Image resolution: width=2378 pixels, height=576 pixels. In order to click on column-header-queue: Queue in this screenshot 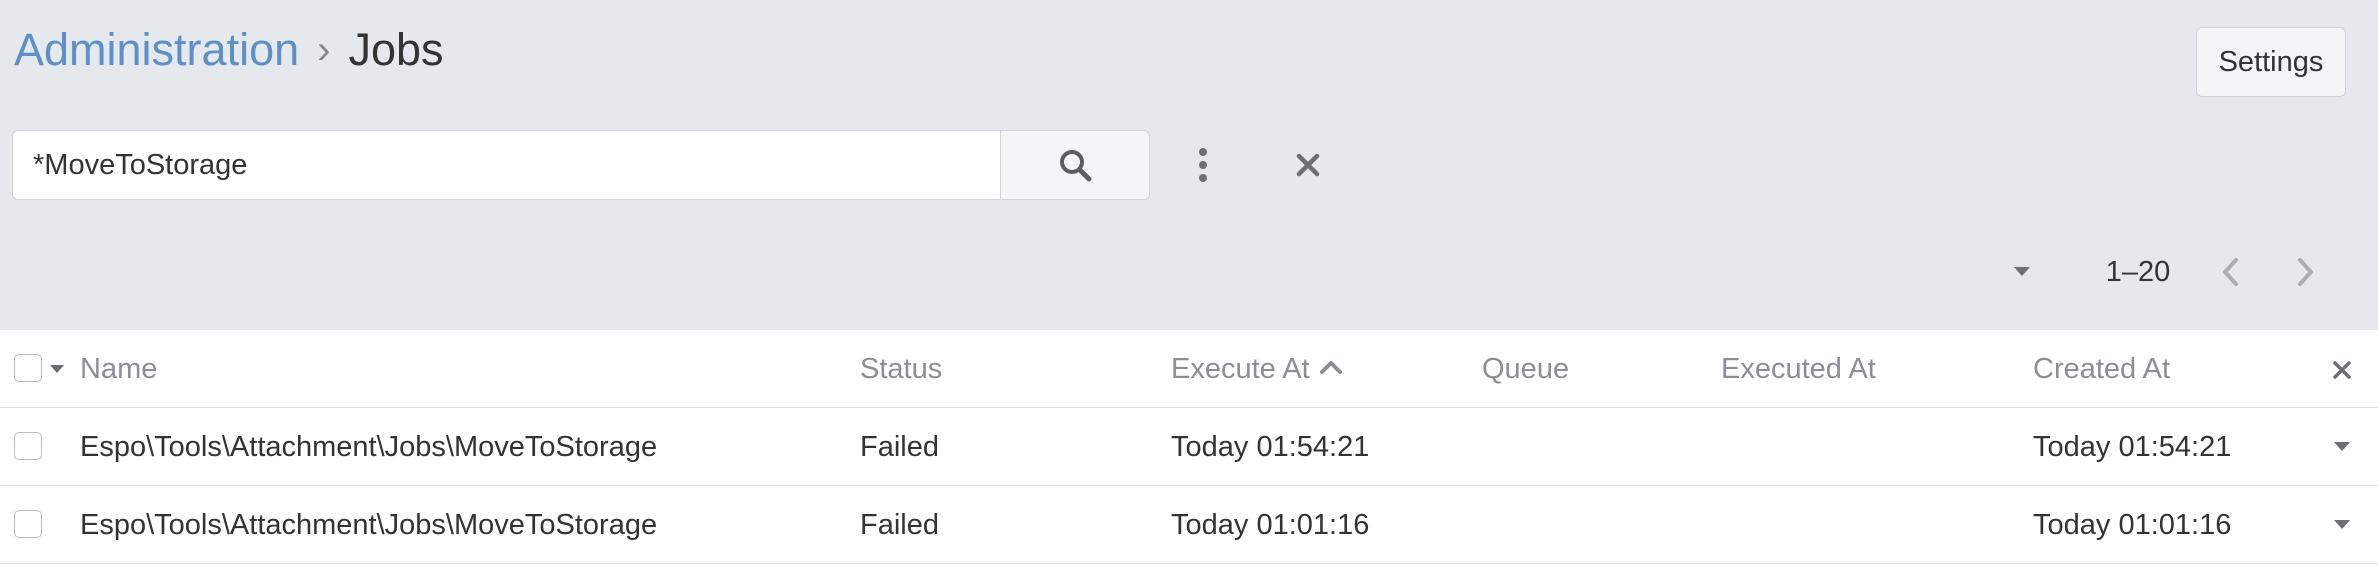, I will do `click(1525, 369)`.